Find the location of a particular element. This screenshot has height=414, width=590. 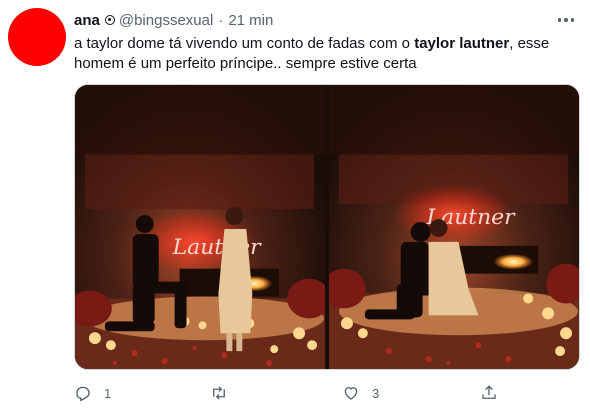

avatar is located at coordinates (37, 37).